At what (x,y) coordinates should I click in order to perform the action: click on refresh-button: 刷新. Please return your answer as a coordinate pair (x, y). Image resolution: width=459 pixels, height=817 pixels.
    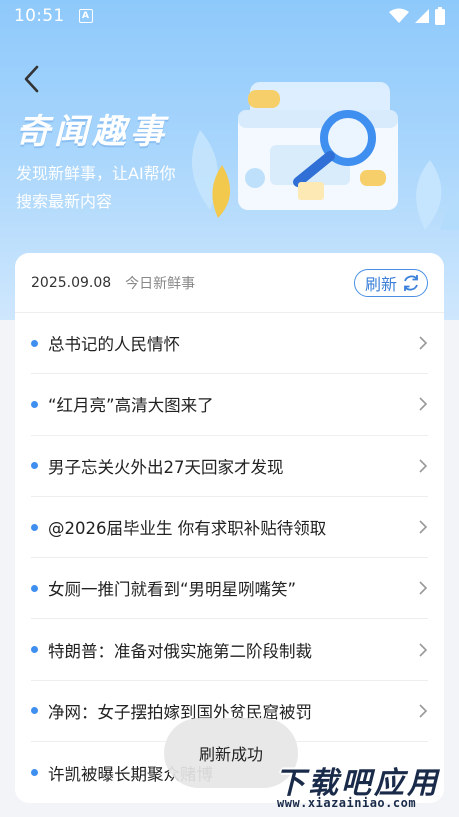
    Looking at the image, I should click on (390, 282).